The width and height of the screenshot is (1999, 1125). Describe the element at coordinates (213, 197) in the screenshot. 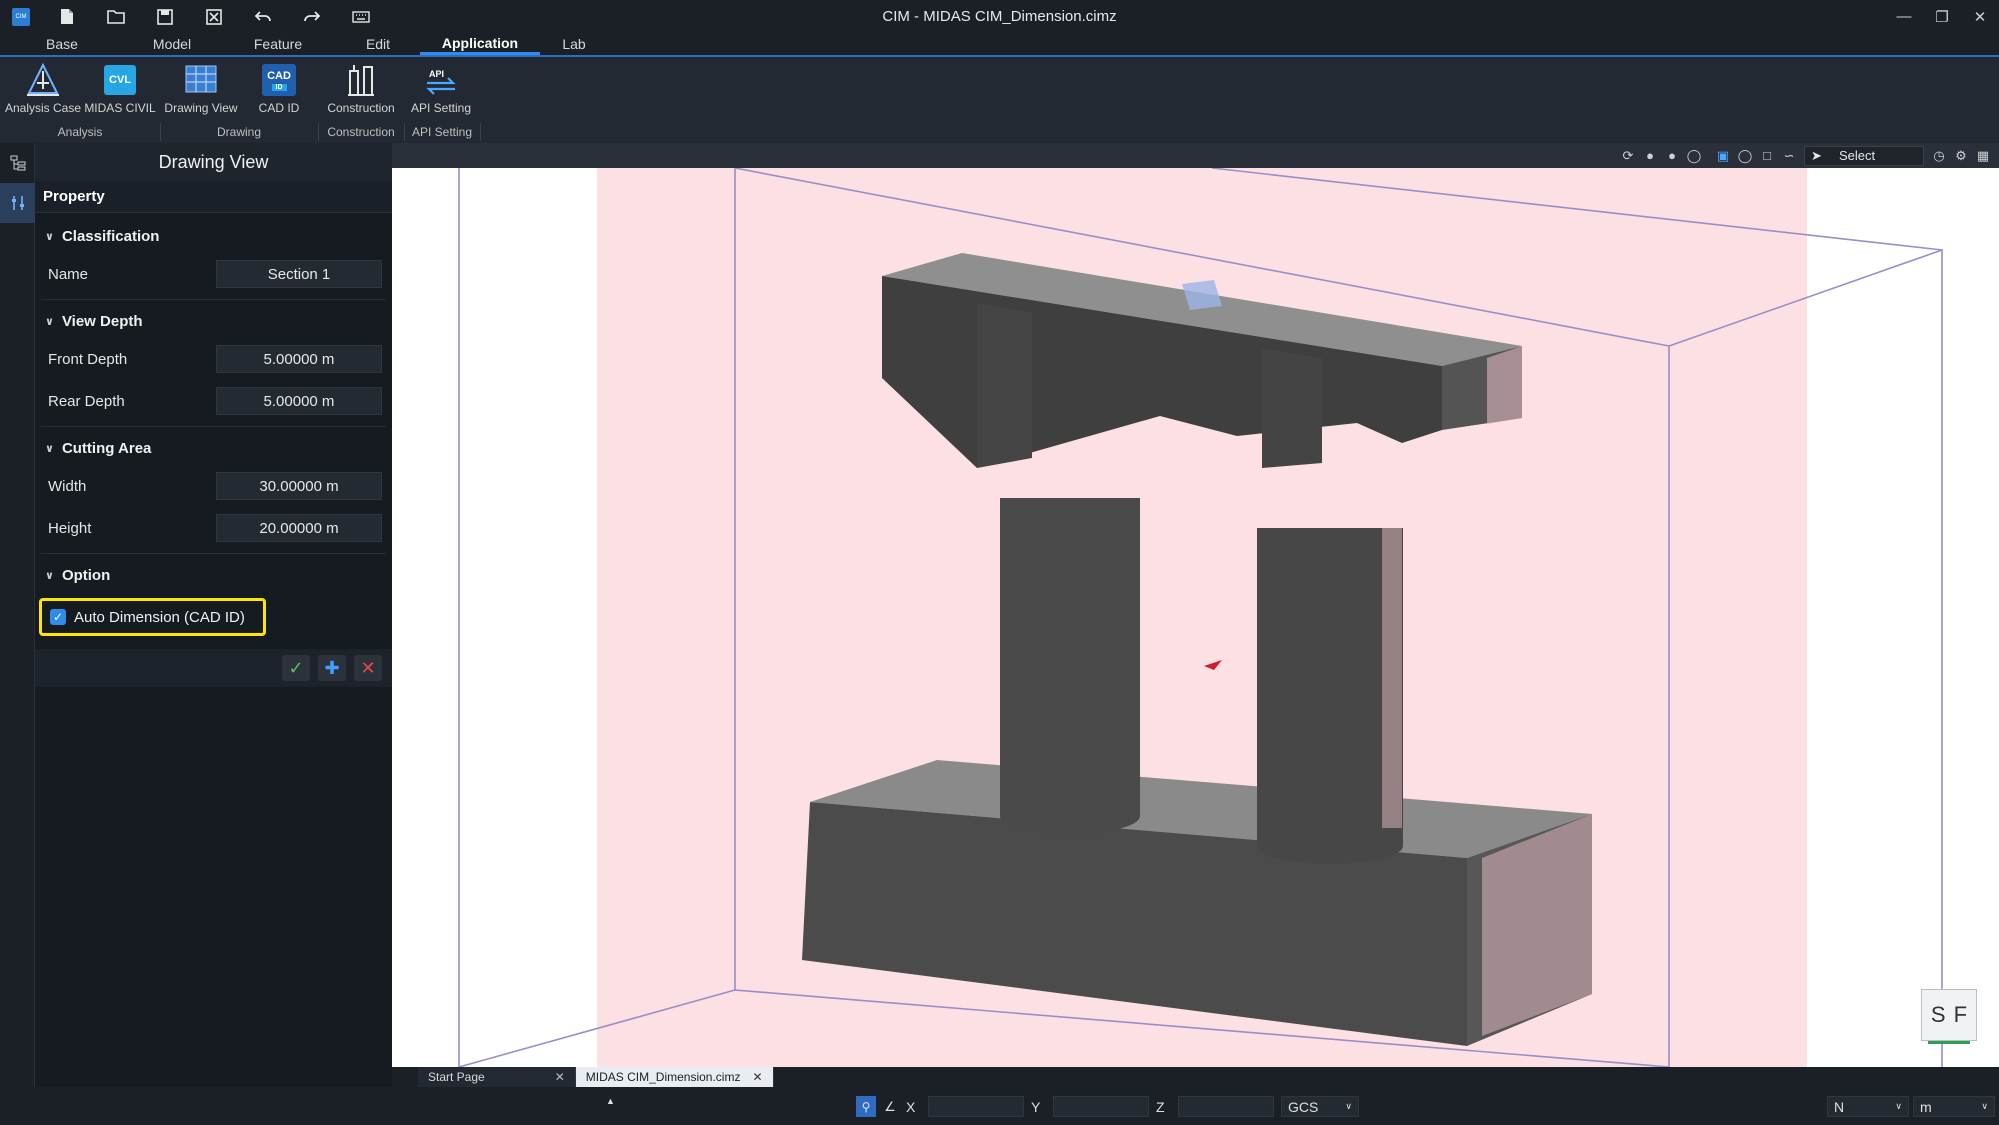

I see `tab-property: Property` at that location.